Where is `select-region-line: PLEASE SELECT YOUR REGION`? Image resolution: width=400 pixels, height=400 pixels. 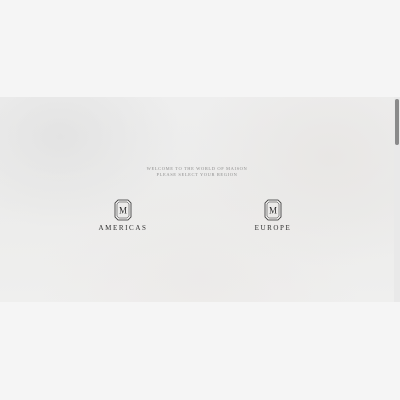
select-region-line: PLEASE SELECT YOUR REGION is located at coordinates (197, 174).